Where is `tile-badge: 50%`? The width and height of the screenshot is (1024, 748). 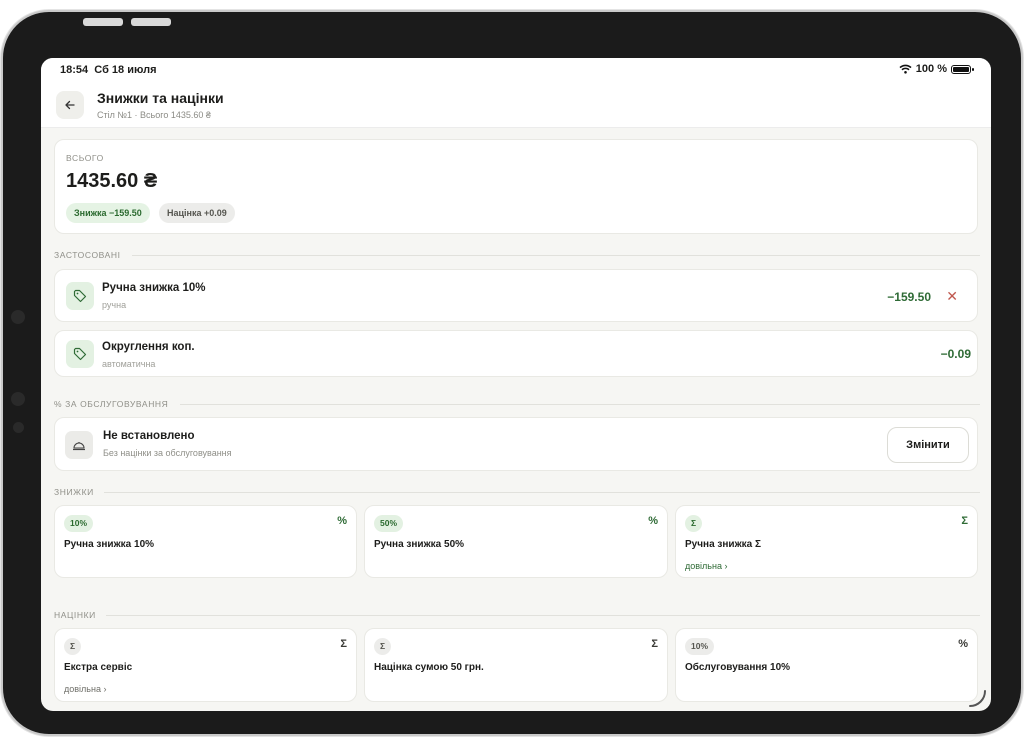 tile-badge: 50% is located at coordinates (389, 523).